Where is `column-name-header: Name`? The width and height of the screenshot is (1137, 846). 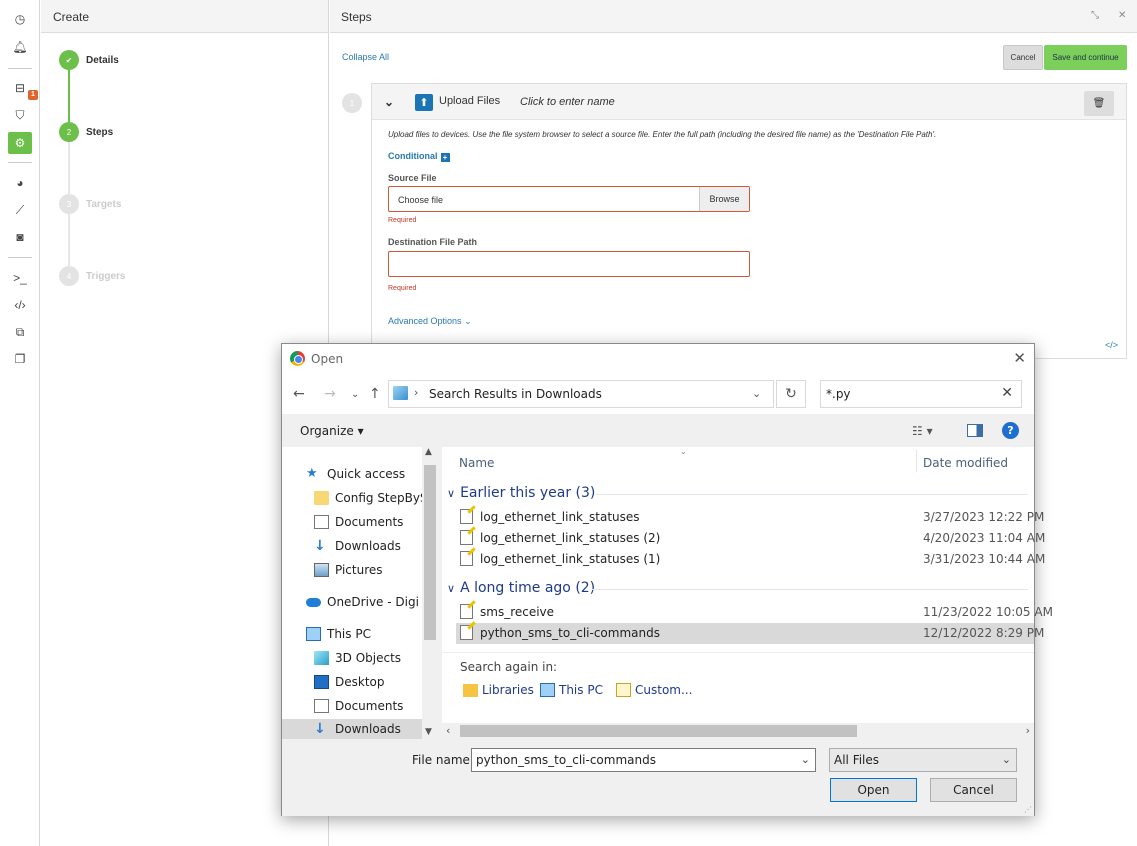 column-name-header: Name is located at coordinates (476, 463).